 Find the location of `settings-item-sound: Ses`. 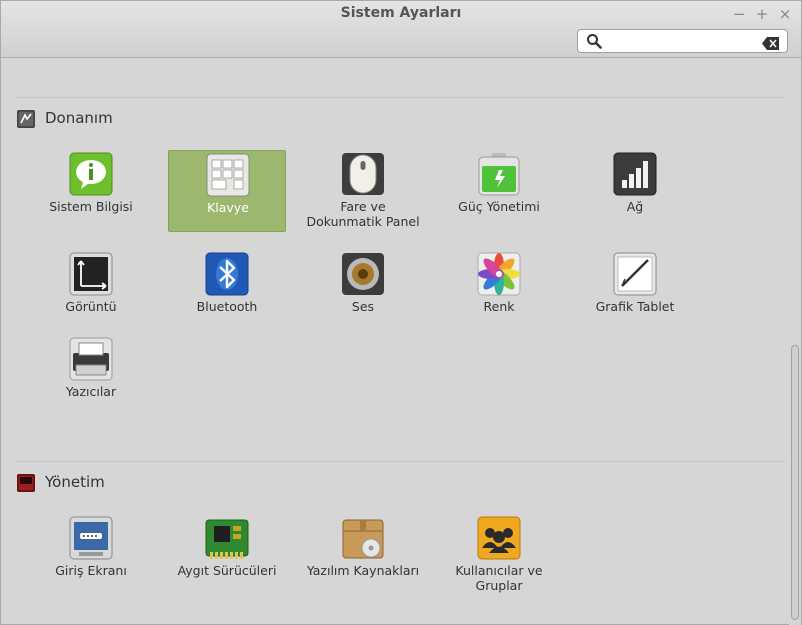

settings-item-sound: Ses is located at coordinates (363, 291).